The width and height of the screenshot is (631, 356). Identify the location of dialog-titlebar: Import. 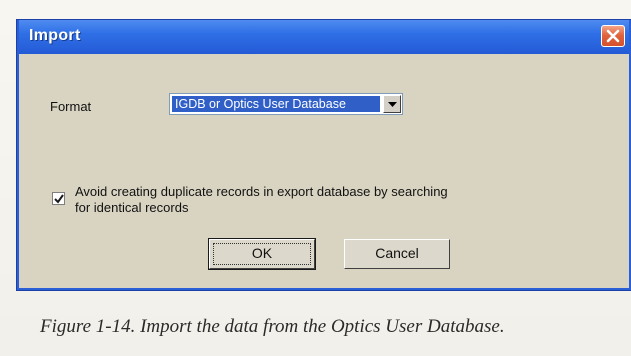
(324, 37).